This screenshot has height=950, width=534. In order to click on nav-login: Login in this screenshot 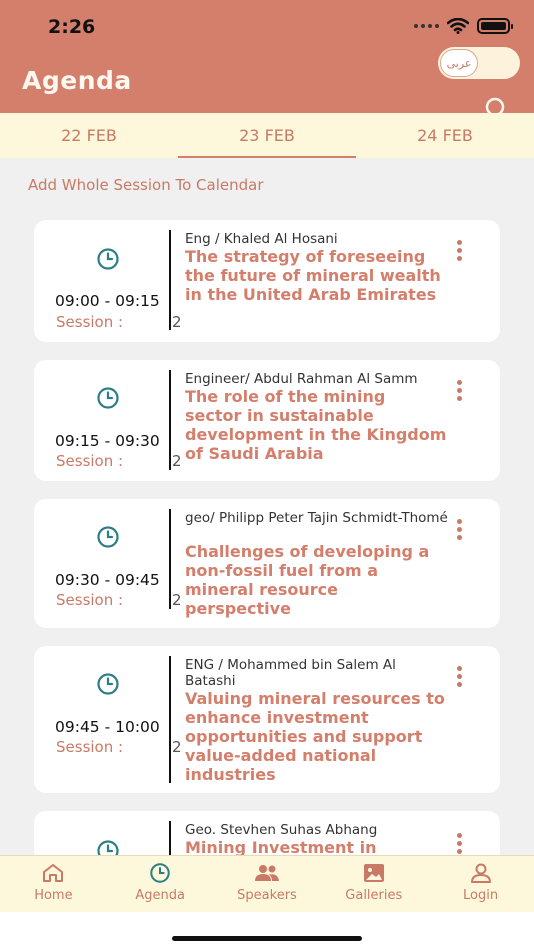, I will do `click(480, 884)`.